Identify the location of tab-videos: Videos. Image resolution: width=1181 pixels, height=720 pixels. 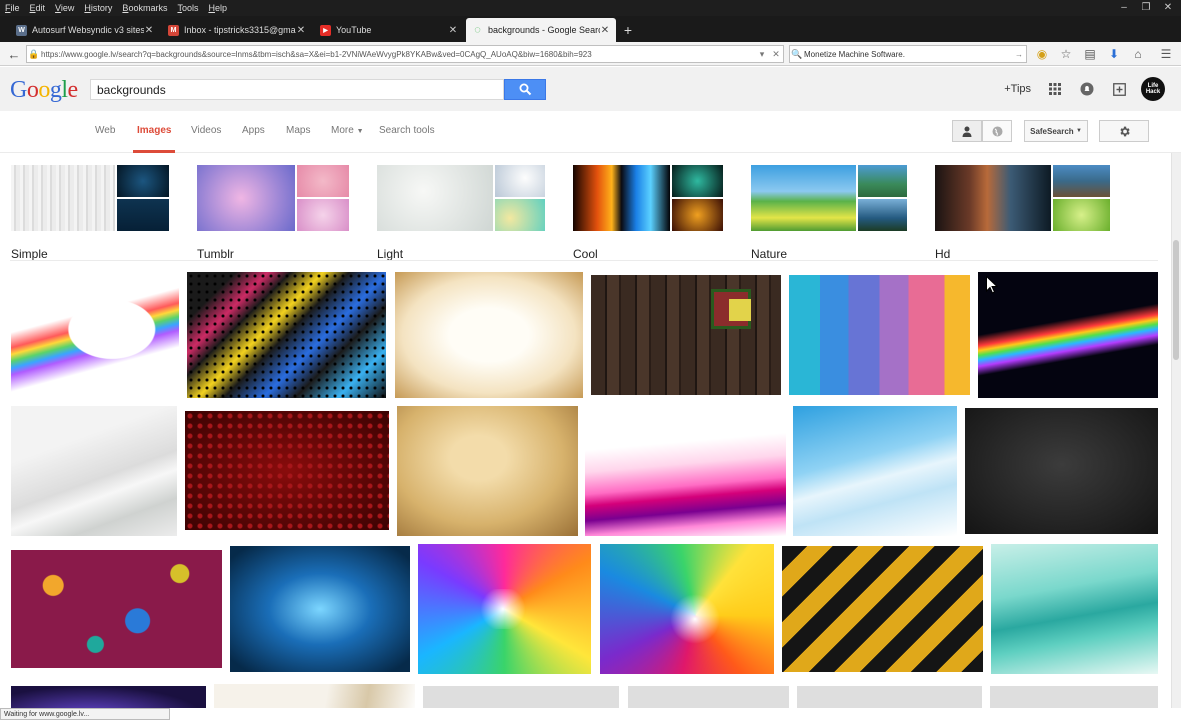
(206, 130).